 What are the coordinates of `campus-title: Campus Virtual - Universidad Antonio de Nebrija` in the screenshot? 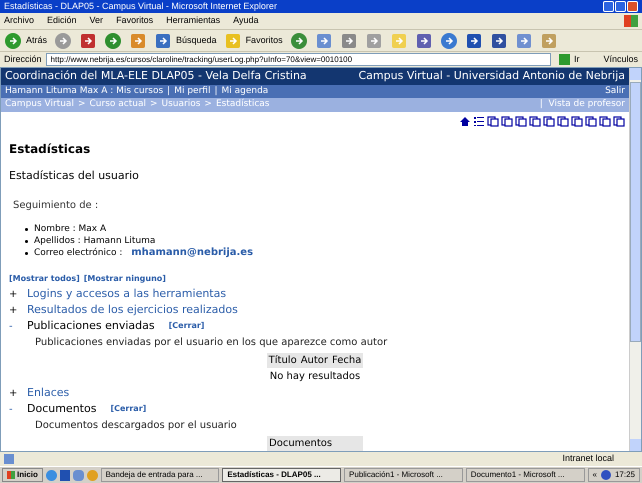 It's located at (491, 76).